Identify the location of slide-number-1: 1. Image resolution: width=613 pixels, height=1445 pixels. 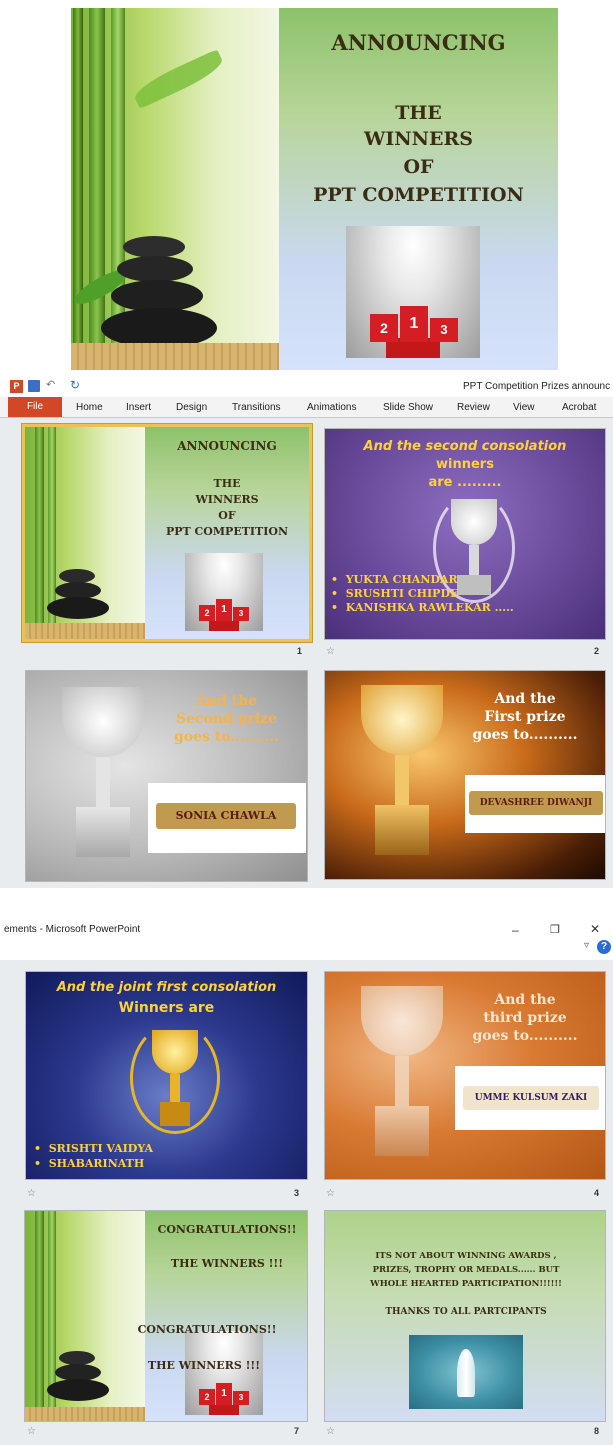
(300, 651).